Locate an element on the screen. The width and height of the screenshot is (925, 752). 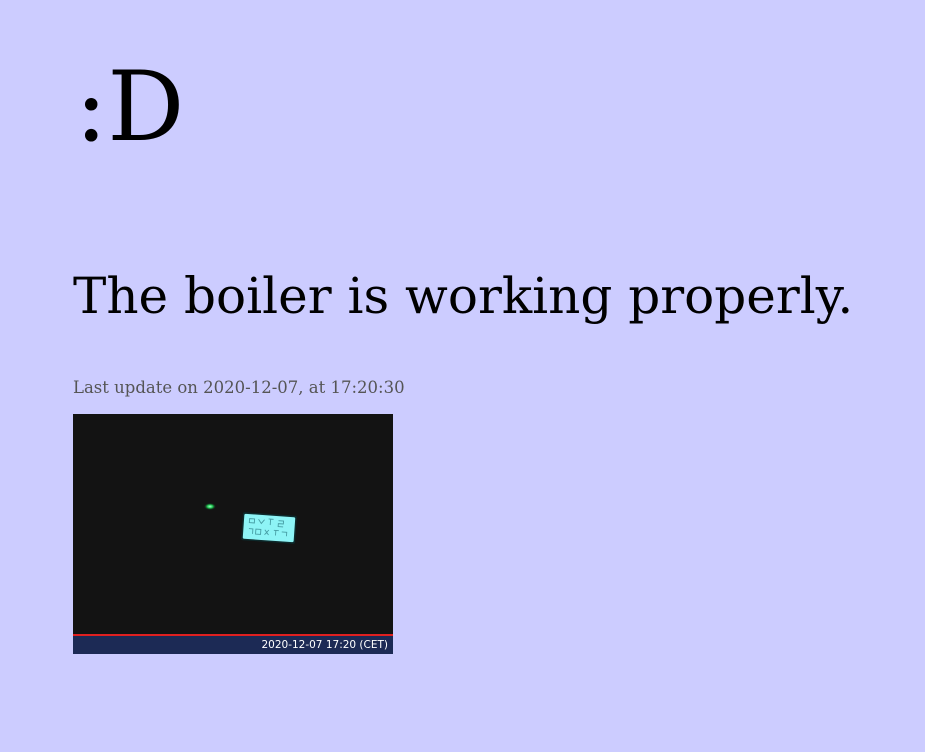
last-update-text: Last update on 2020-12-07, at 17:20:30 is located at coordinates (239, 387).